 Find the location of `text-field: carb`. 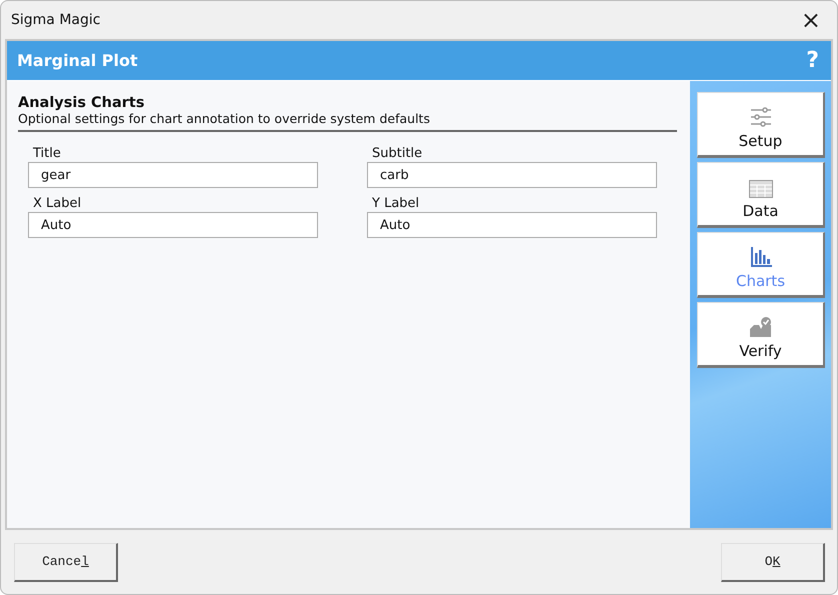

text-field: carb is located at coordinates (512, 175).